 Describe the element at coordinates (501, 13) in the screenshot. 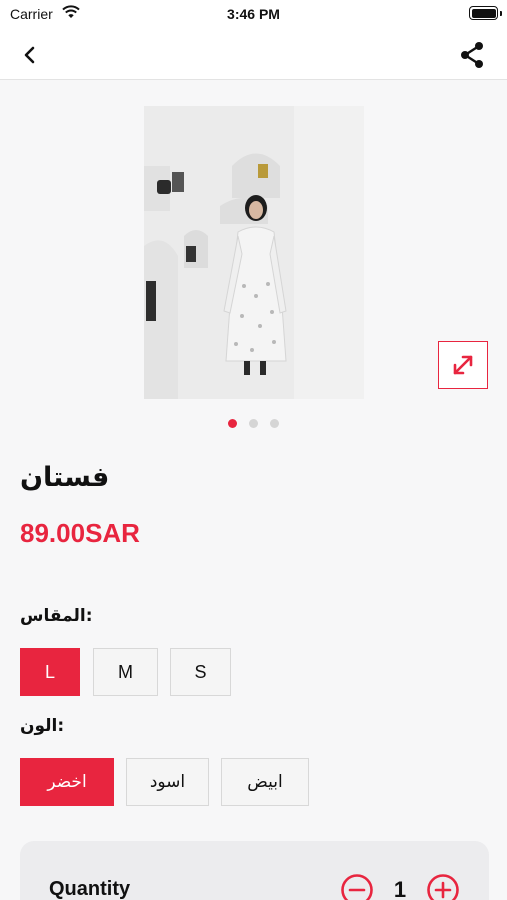

I see `battery-cap` at that location.